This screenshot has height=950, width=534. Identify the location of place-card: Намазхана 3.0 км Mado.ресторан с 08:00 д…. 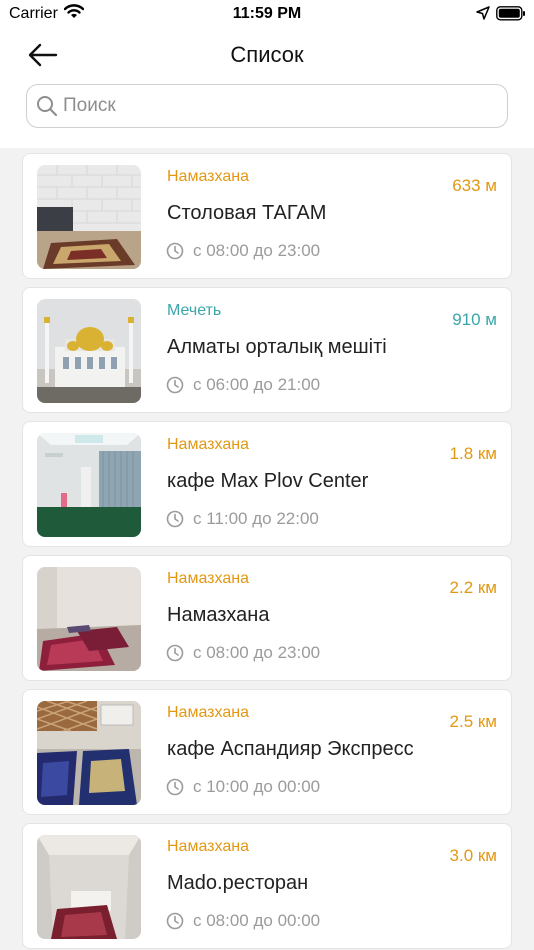
(267, 886).